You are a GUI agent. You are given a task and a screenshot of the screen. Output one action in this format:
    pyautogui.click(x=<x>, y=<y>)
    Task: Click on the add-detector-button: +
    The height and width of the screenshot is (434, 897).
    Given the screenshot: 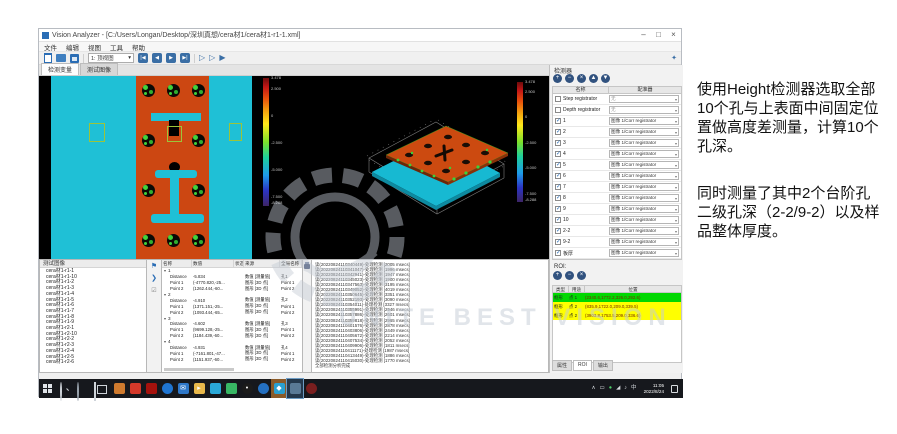 What is the action you would take?
    pyautogui.click(x=557, y=78)
    